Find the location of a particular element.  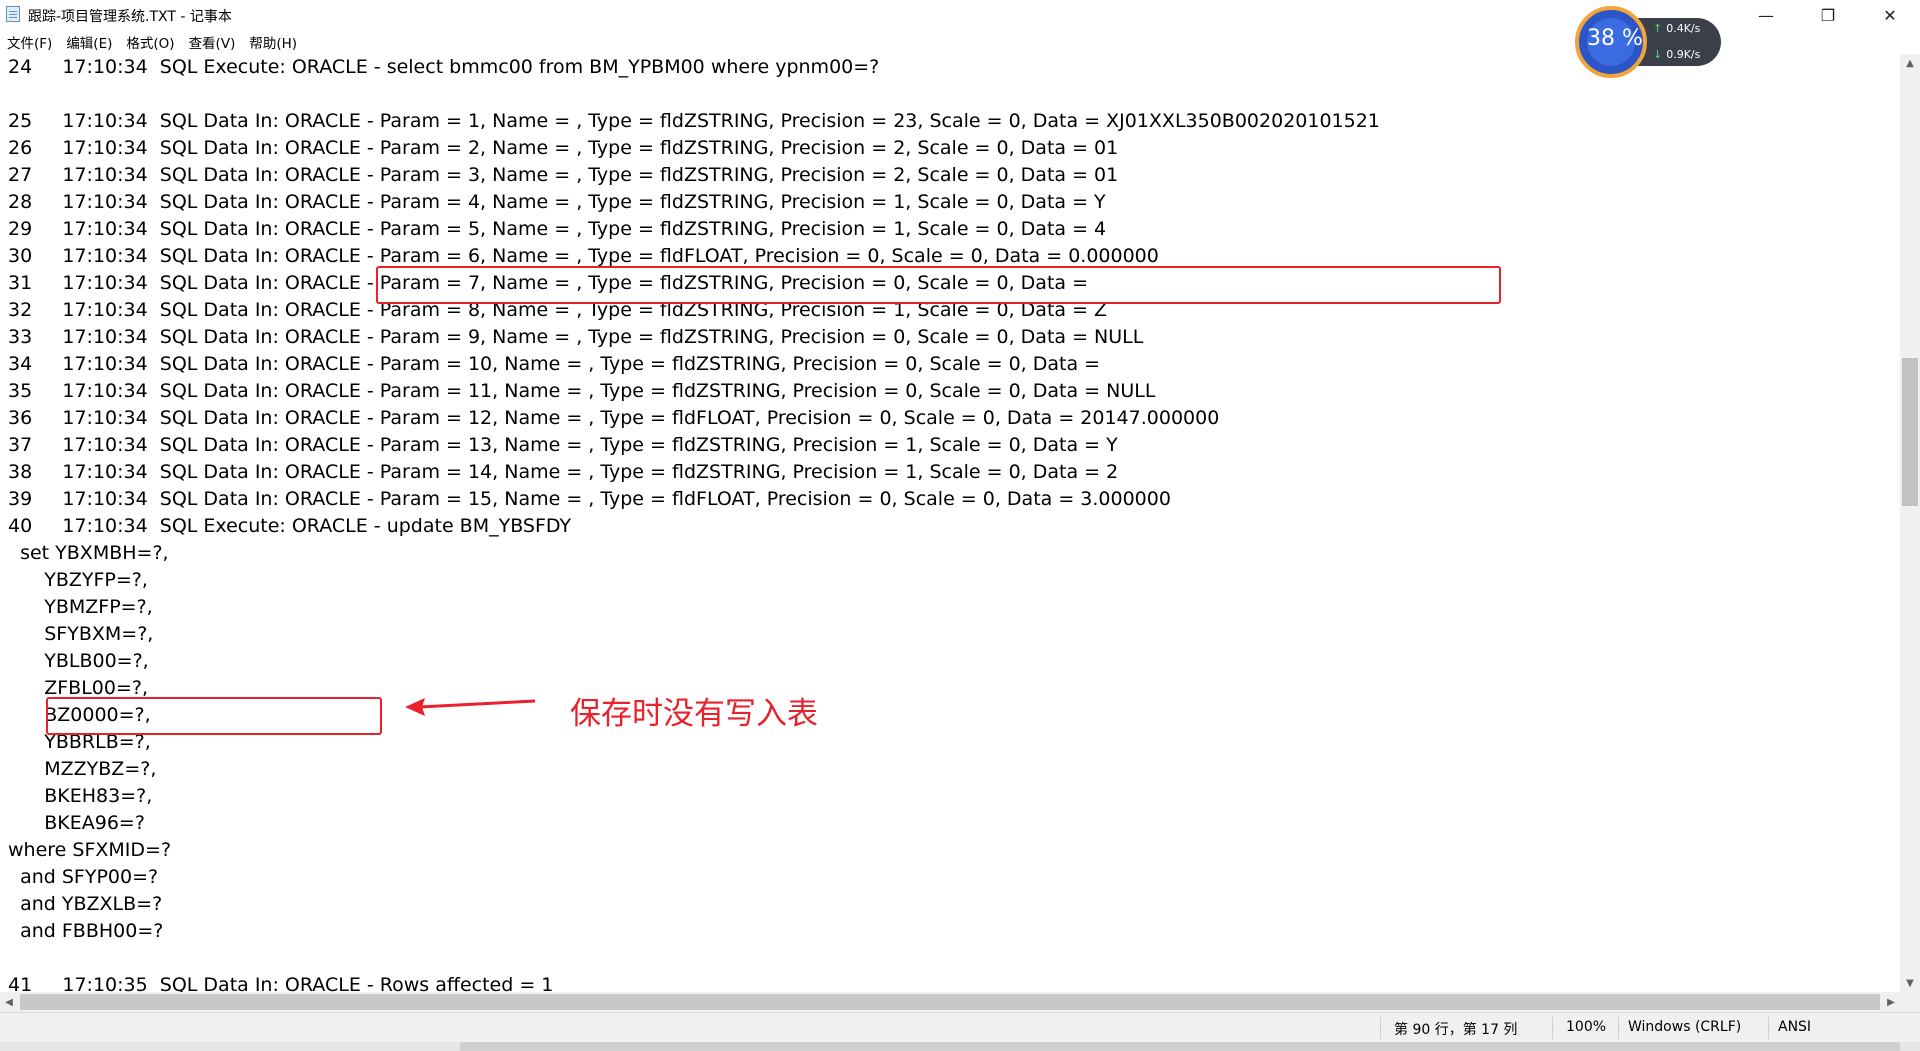

text-line: BKEA96=? is located at coordinates (76, 823).